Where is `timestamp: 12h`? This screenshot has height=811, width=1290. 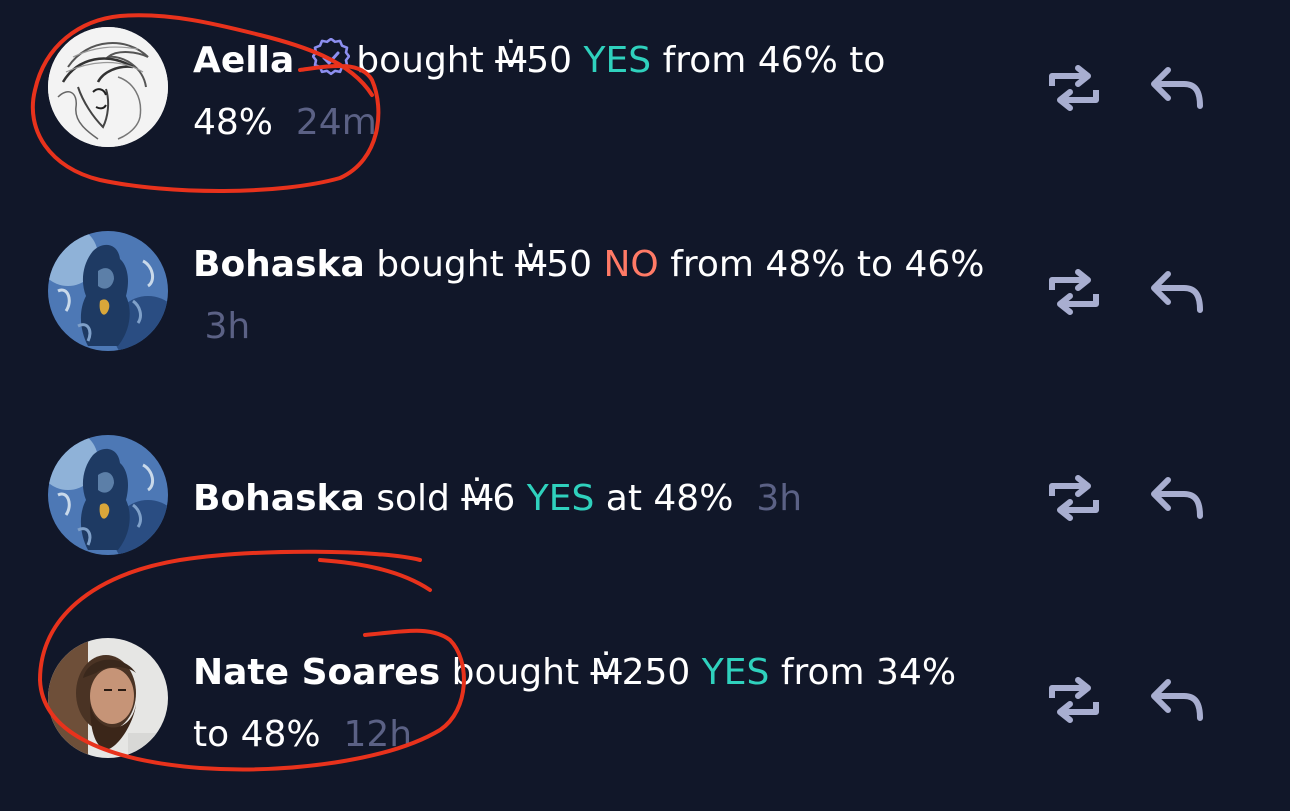
timestamp: 12h is located at coordinates (378, 734).